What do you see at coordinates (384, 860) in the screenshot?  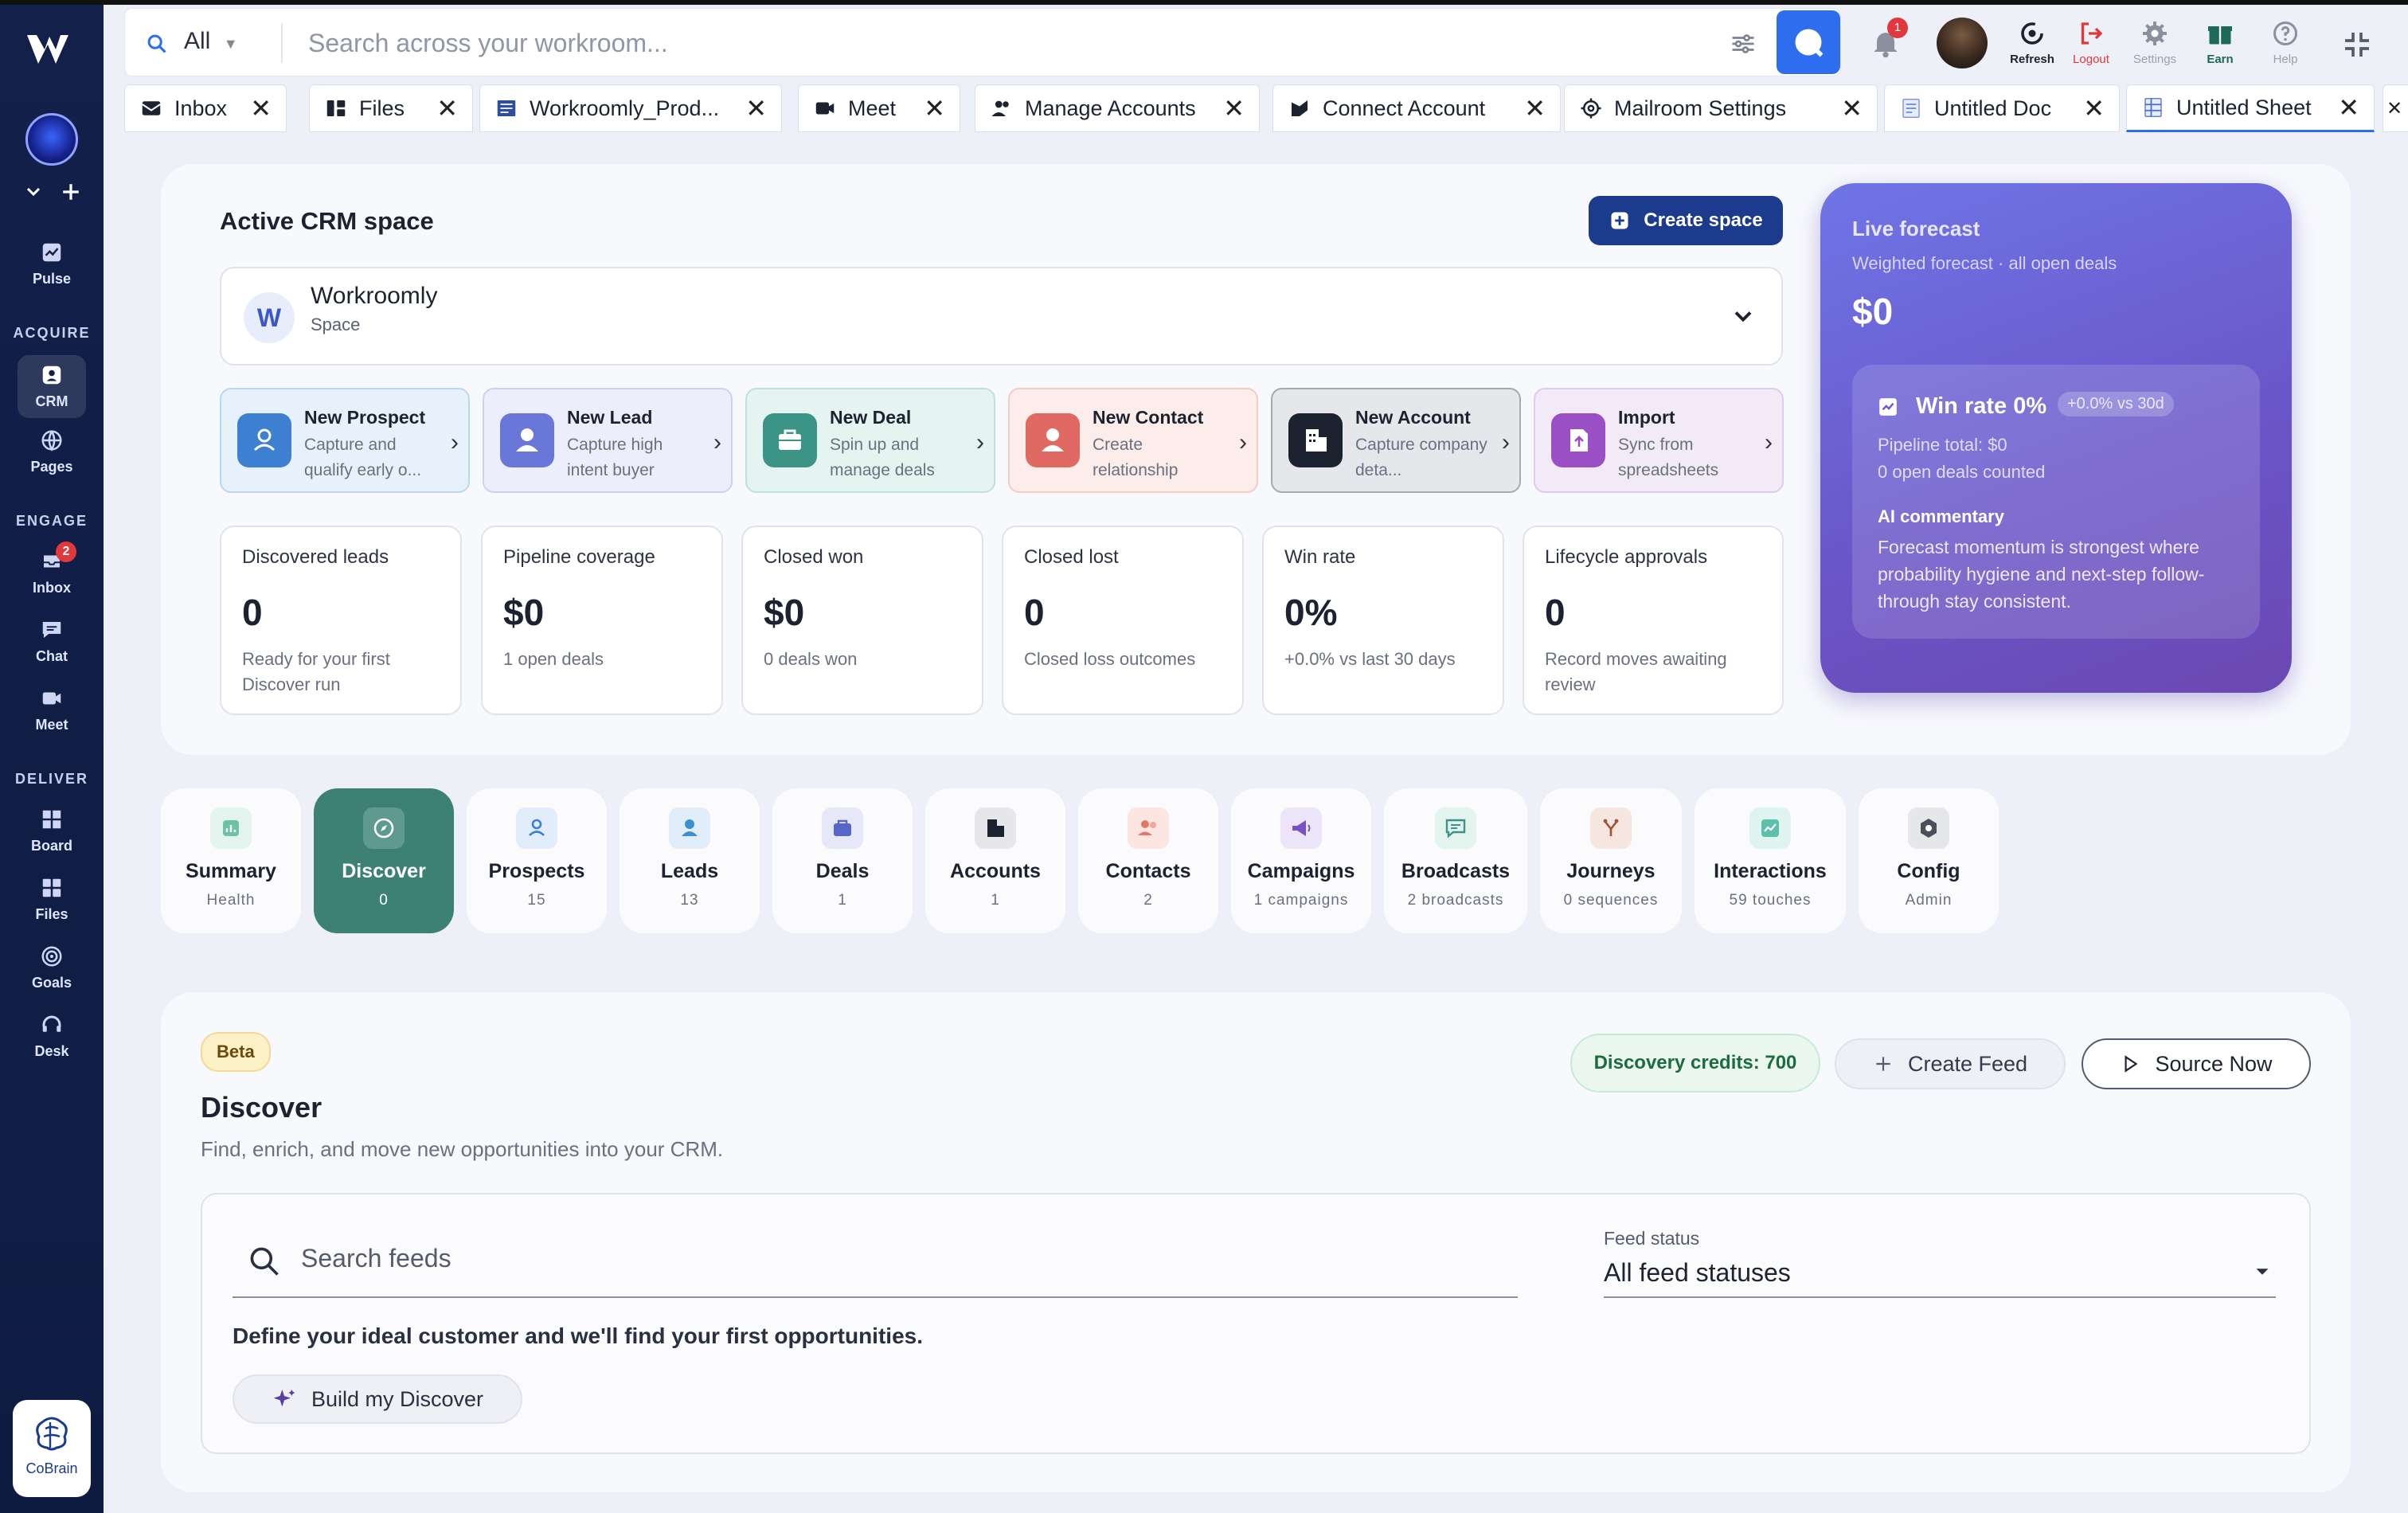 I see `module-discover: Discover 0` at bounding box center [384, 860].